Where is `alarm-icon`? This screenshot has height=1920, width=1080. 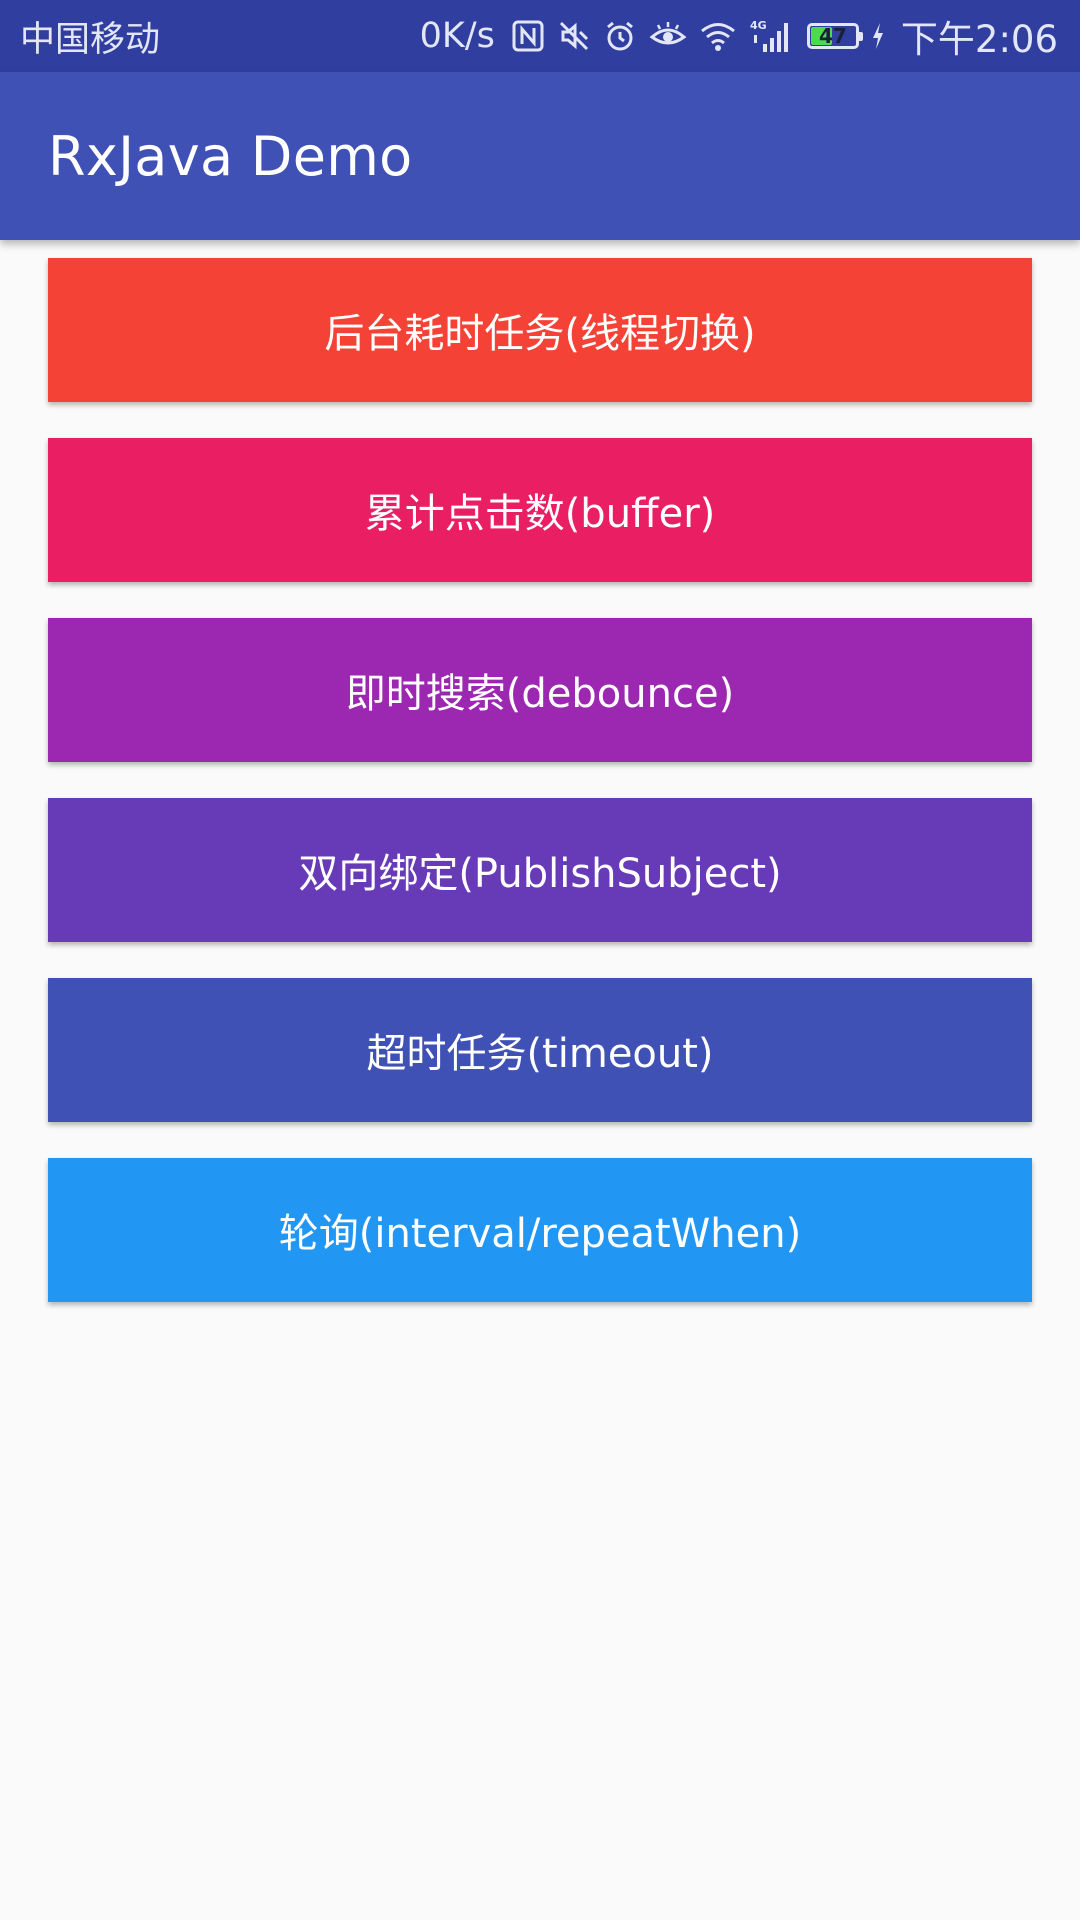
alarm-icon is located at coordinates (620, 36).